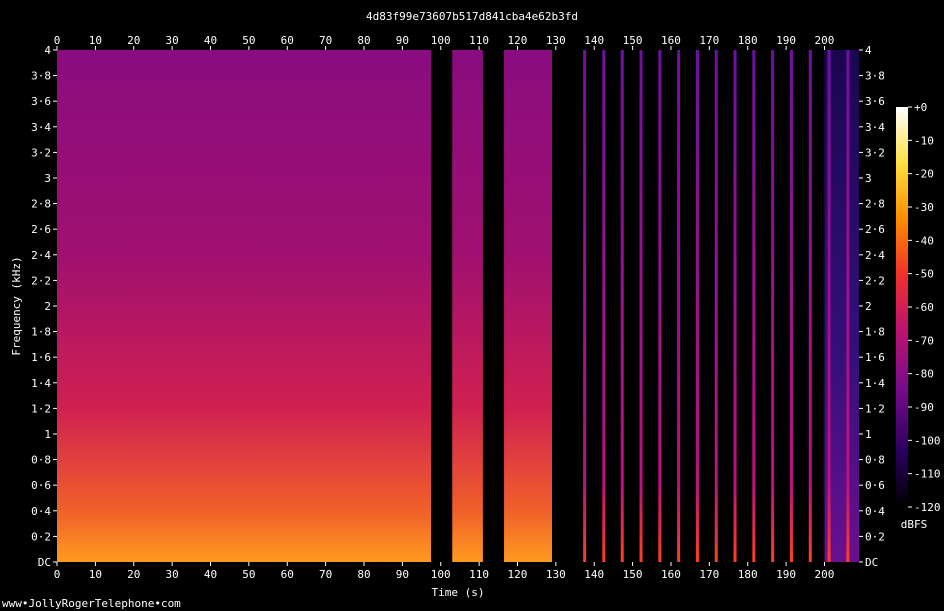 The image size is (944, 611). Describe the element at coordinates (924, 340) in the screenshot. I see `colorbar-tick-label: -70` at that location.